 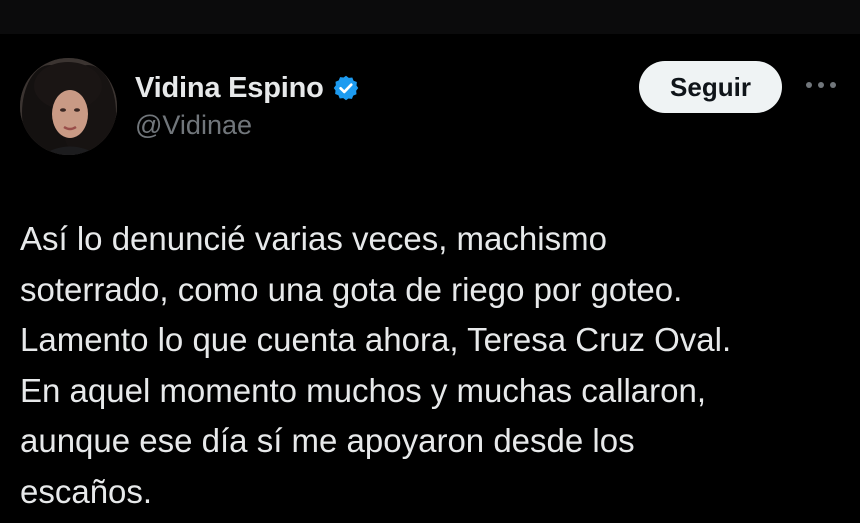 I want to click on author-block: Vidina Espino @Vidinae, so click(x=247, y=105).